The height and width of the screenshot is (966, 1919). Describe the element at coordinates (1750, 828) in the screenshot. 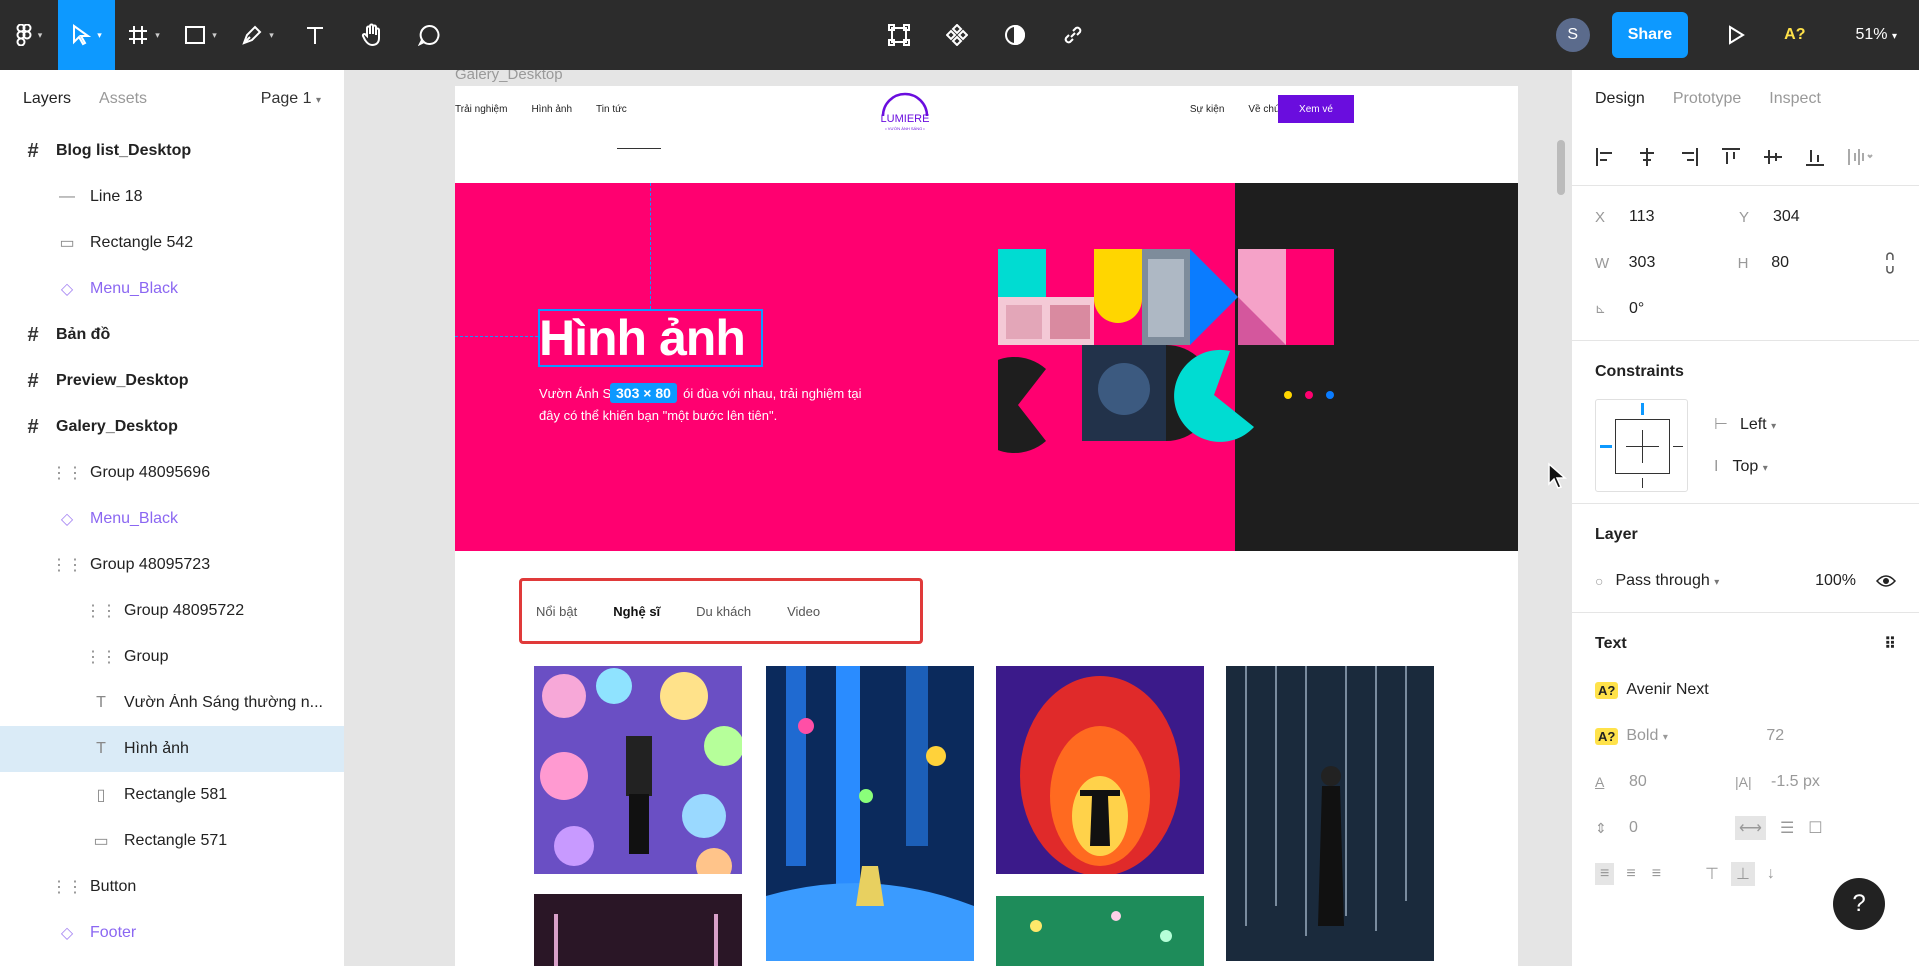

I see `auto-width-icon: ⟷` at that location.